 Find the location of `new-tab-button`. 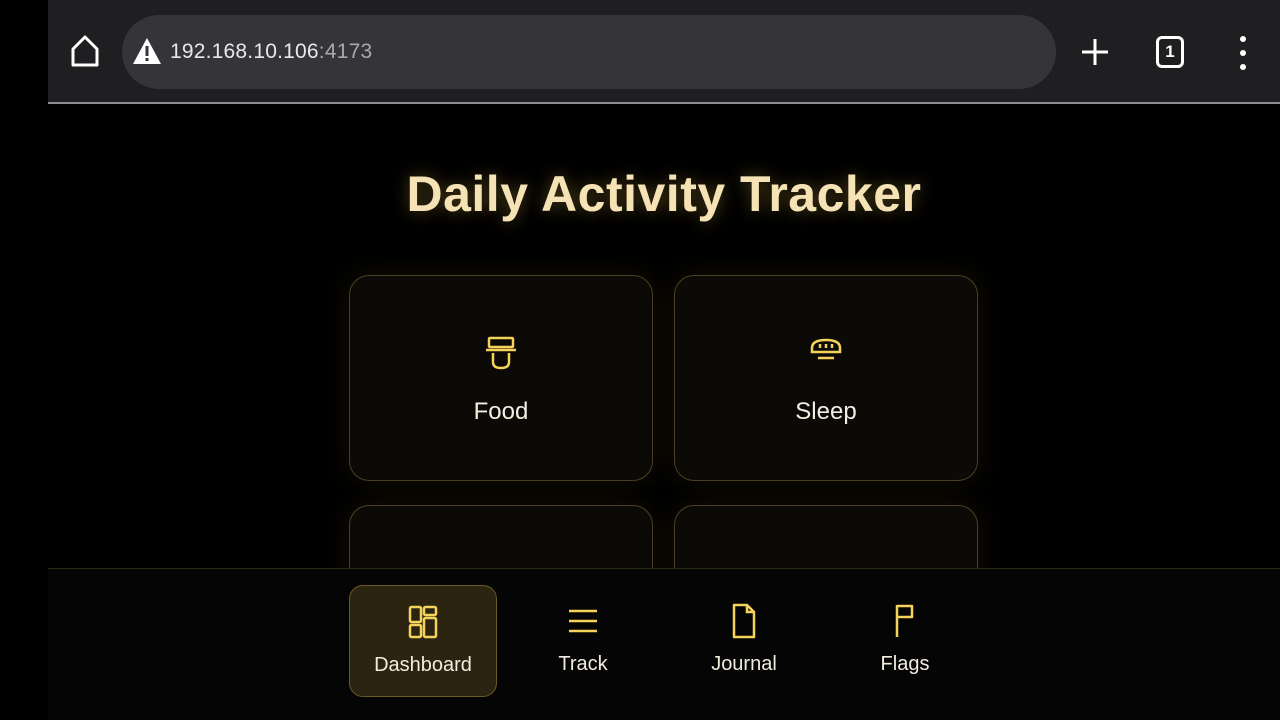

new-tab-button is located at coordinates (1095, 52).